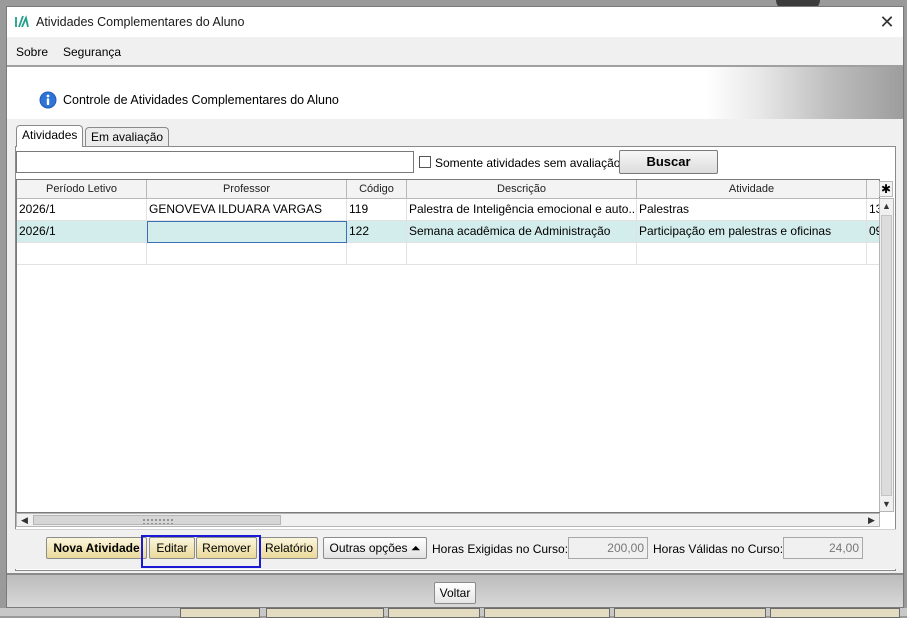 The height and width of the screenshot is (618, 907). What do you see at coordinates (500, 549) in the screenshot?
I see `horas-exigidas-label: Horas Exigidas no Curso:` at bounding box center [500, 549].